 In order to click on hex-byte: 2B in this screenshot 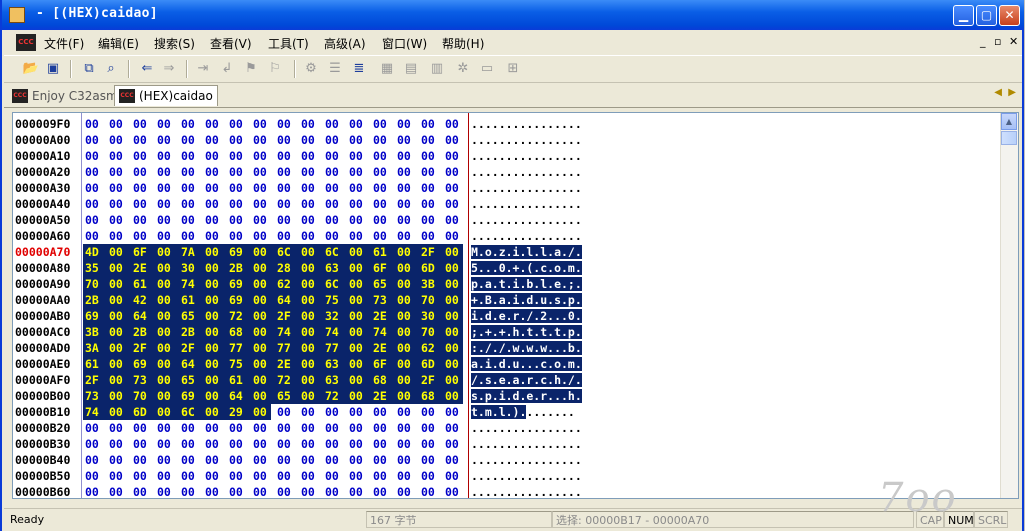, I will do `click(237, 268)`.